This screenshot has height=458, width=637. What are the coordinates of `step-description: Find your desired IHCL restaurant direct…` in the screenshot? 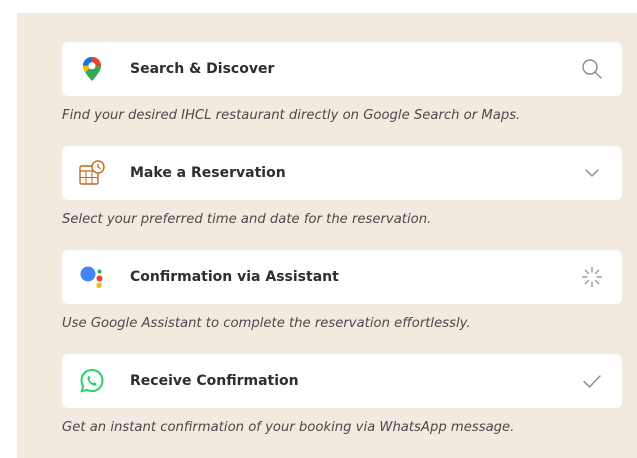 It's located at (291, 115).